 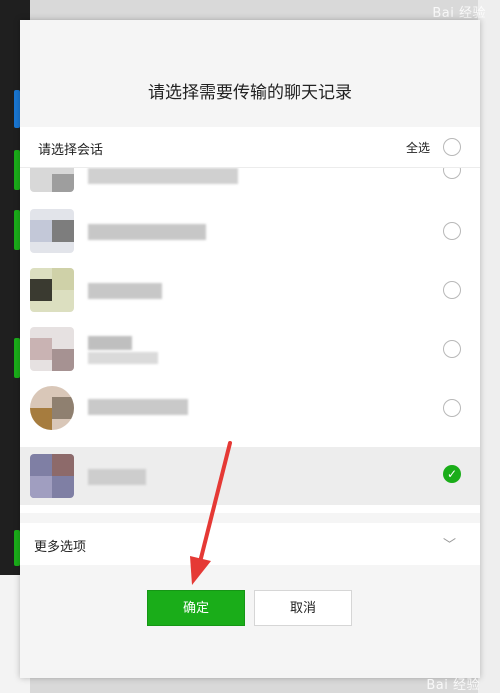 I want to click on select-header-label: 请选择会话, so click(x=71, y=150).